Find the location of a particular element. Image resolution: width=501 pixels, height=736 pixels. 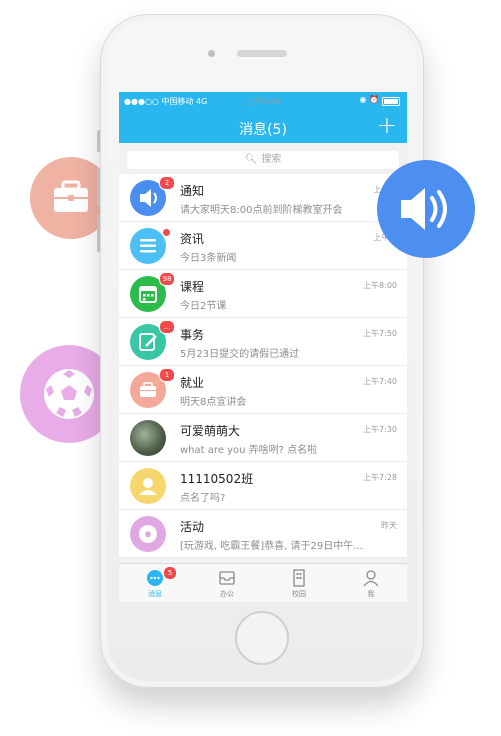

activity-avatar is located at coordinates (148, 534).